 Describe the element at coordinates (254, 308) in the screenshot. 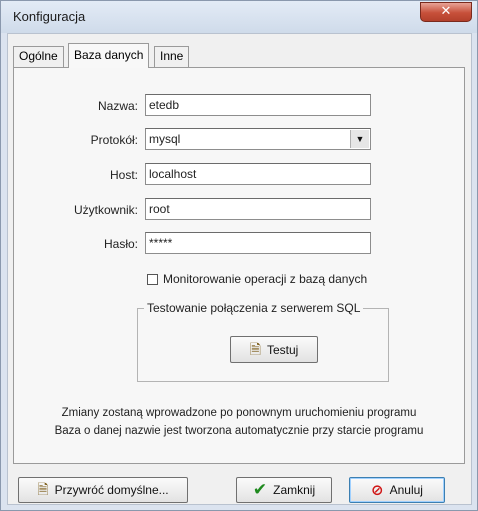

I see `test-connection-legend: Testowanie połączenia z serwerem SQL` at that location.